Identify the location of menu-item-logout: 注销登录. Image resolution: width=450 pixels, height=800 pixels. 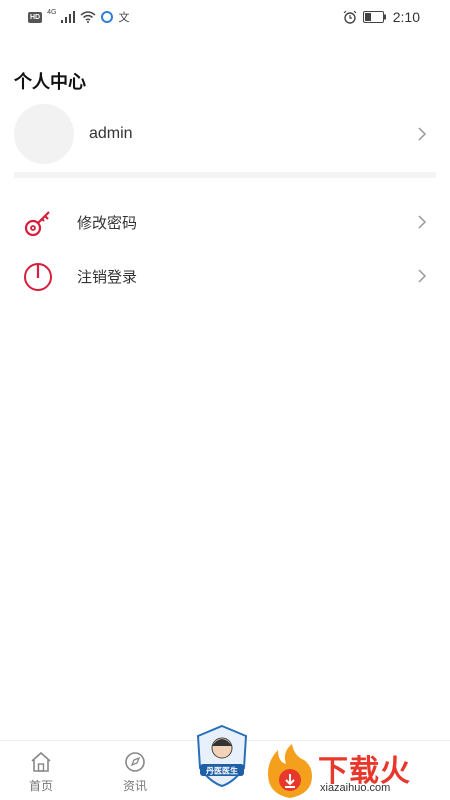
(225, 276).